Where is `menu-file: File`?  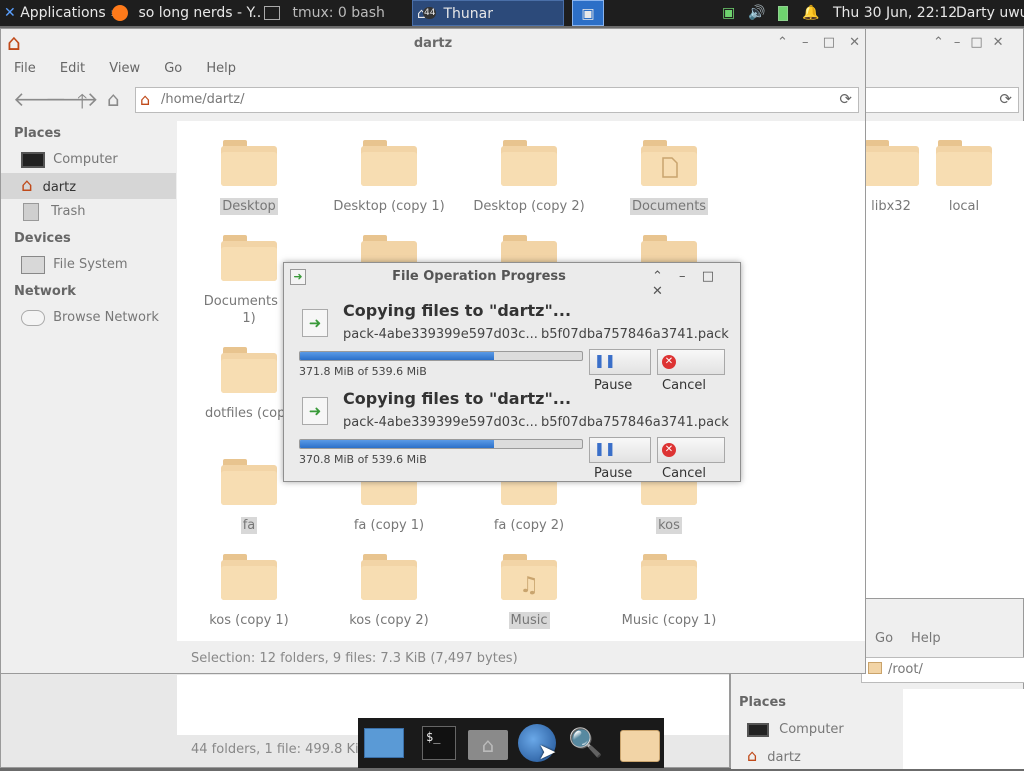
menu-file: File is located at coordinates (25, 68).